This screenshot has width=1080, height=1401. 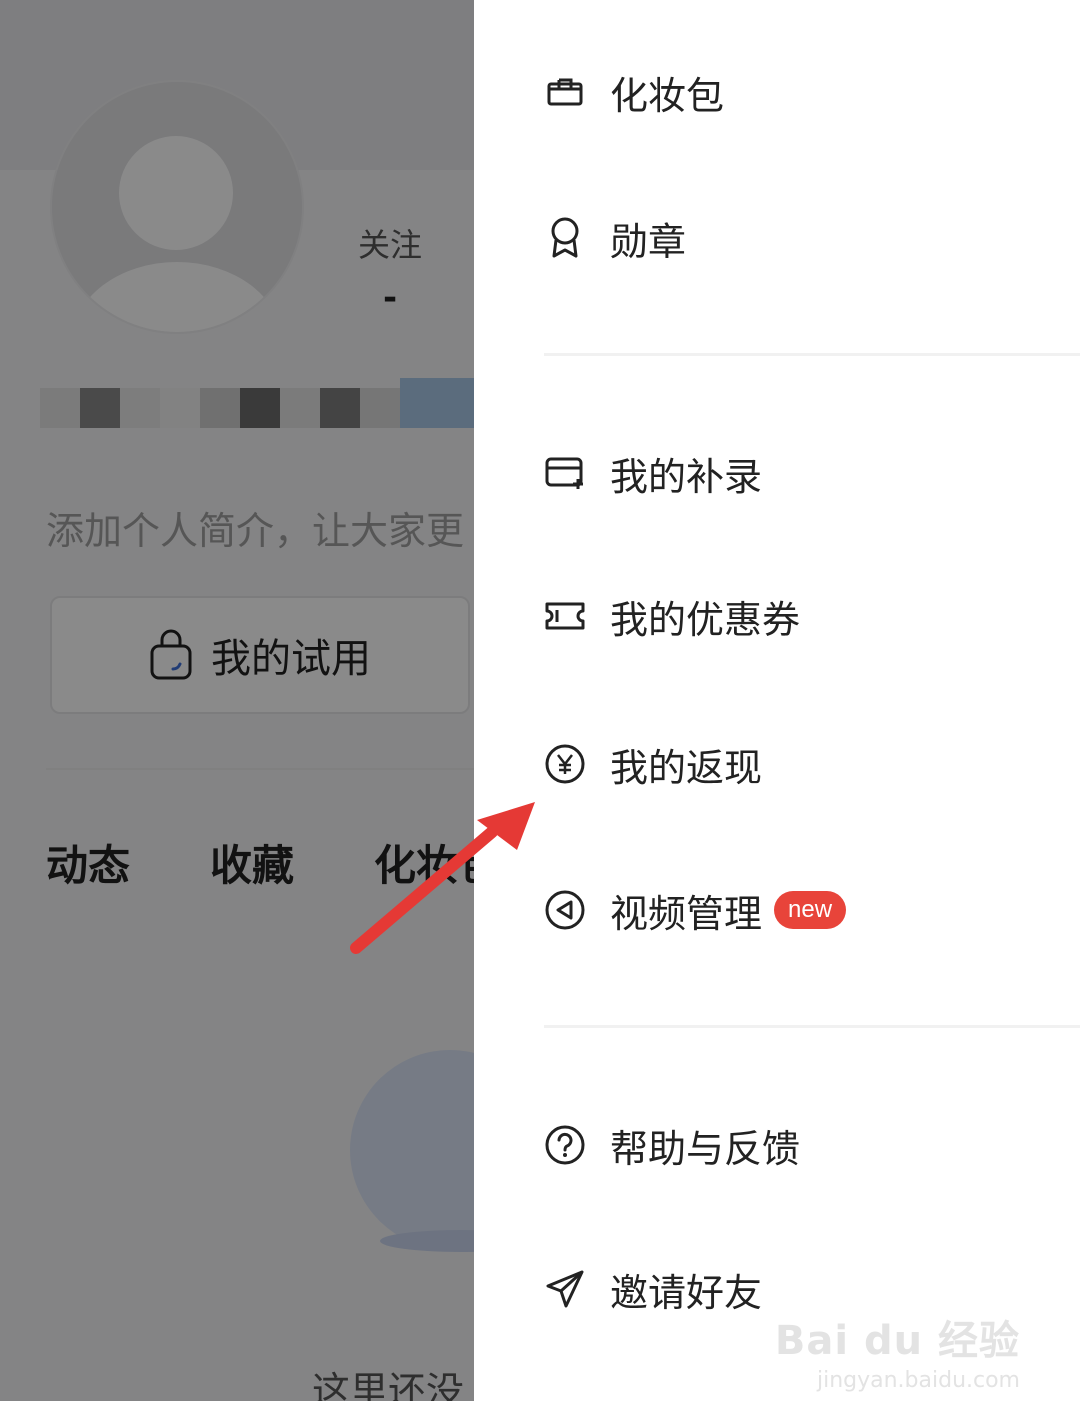 What do you see at coordinates (810, 910) in the screenshot?
I see `new-badge: new` at bounding box center [810, 910].